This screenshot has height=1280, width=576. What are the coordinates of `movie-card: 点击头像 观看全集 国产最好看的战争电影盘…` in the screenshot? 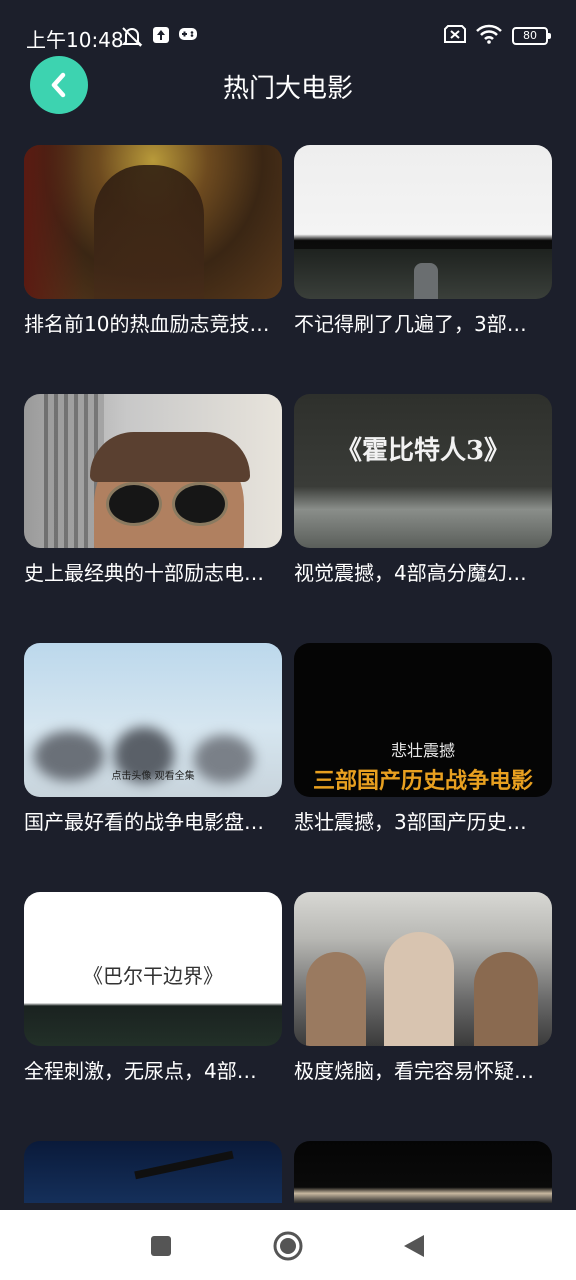 It's located at (153, 740).